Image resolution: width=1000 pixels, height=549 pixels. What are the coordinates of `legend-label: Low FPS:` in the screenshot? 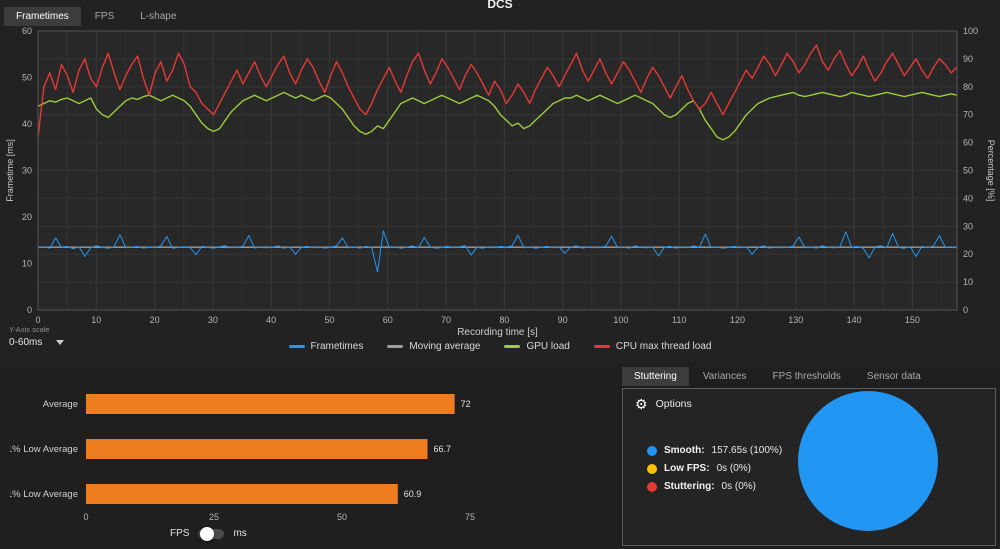 It's located at (687, 468).